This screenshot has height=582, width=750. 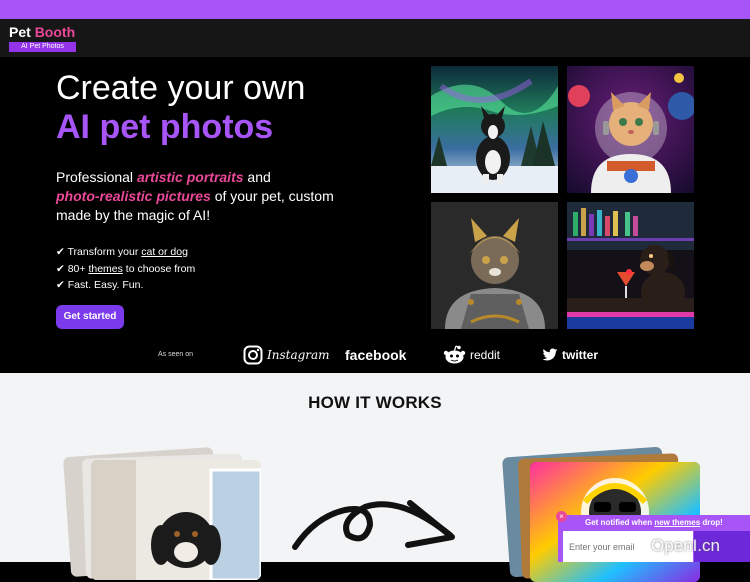 I want to click on get-started-button: Get started, so click(x=90, y=317).